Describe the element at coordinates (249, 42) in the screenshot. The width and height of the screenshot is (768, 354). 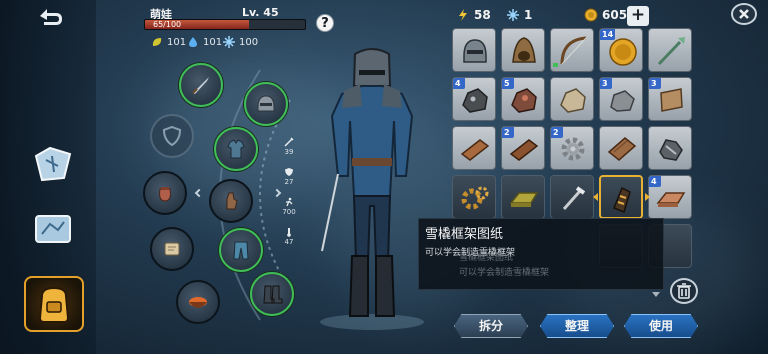
I see `cold-value: 100` at that location.